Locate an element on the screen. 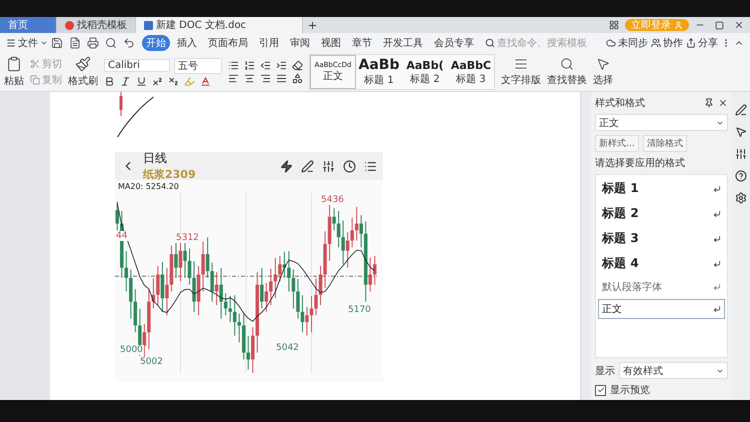  pin-icon is located at coordinates (709, 103).